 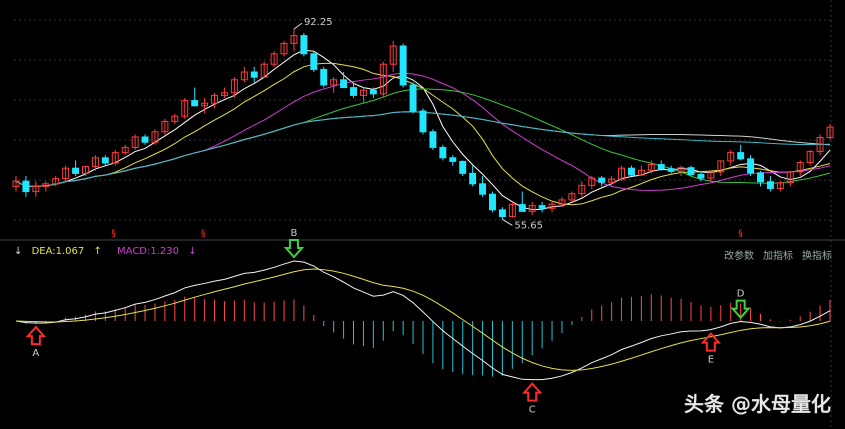 I want to click on marker-c: C, so click(x=532, y=399).